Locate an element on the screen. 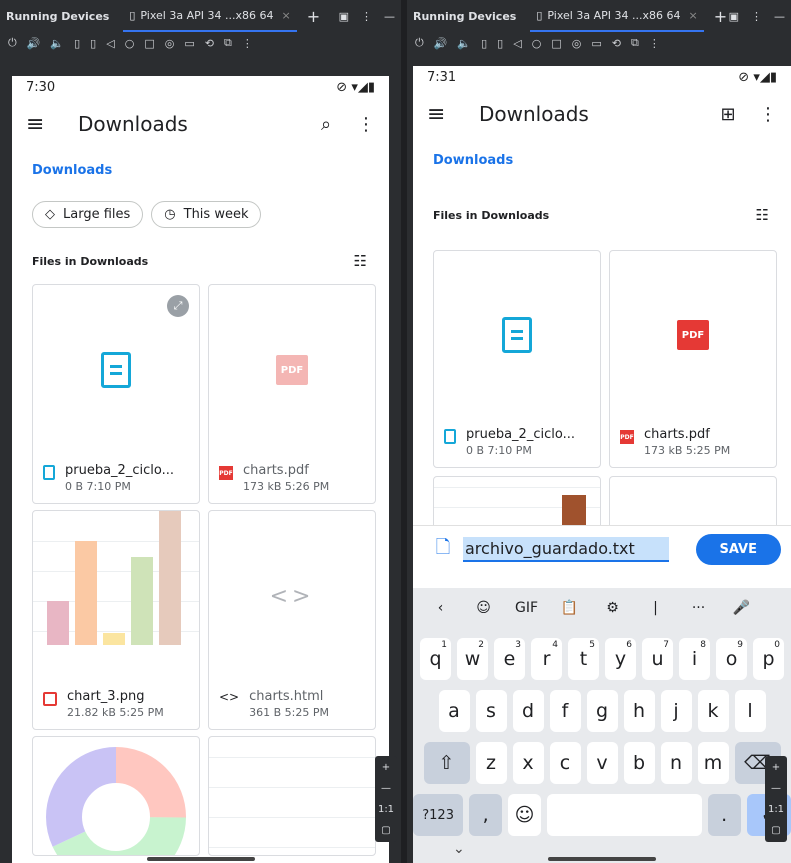 The image size is (791, 863). space-key is located at coordinates (624, 815).